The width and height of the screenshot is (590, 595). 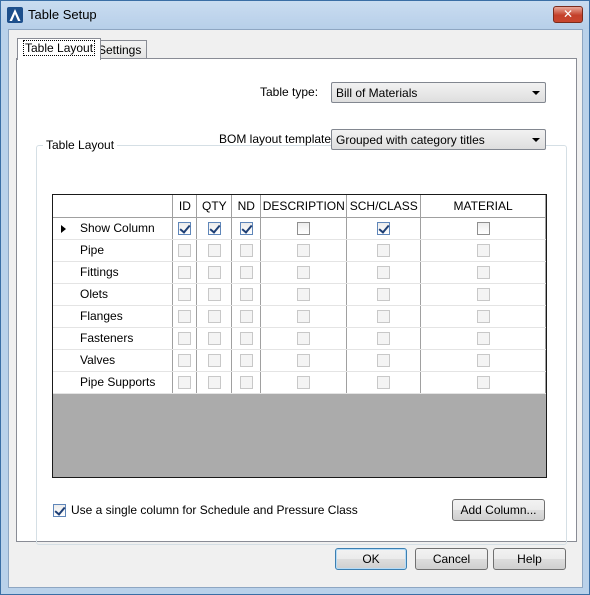 I want to click on row-header: Valves, so click(x=113, y=360).